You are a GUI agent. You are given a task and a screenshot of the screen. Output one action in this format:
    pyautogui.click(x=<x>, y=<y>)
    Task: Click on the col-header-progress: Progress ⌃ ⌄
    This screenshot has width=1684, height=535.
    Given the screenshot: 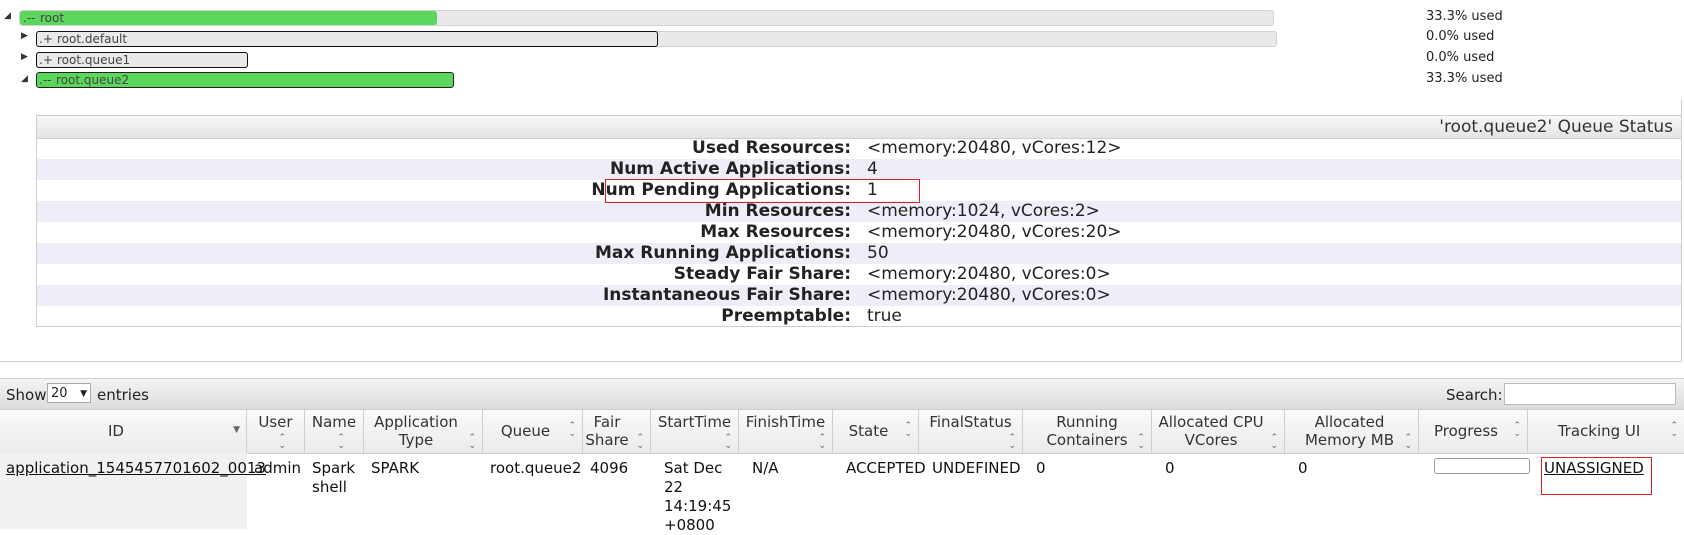 What is the action you would take?
    pyautogui.click(x=1473, y=431)
    